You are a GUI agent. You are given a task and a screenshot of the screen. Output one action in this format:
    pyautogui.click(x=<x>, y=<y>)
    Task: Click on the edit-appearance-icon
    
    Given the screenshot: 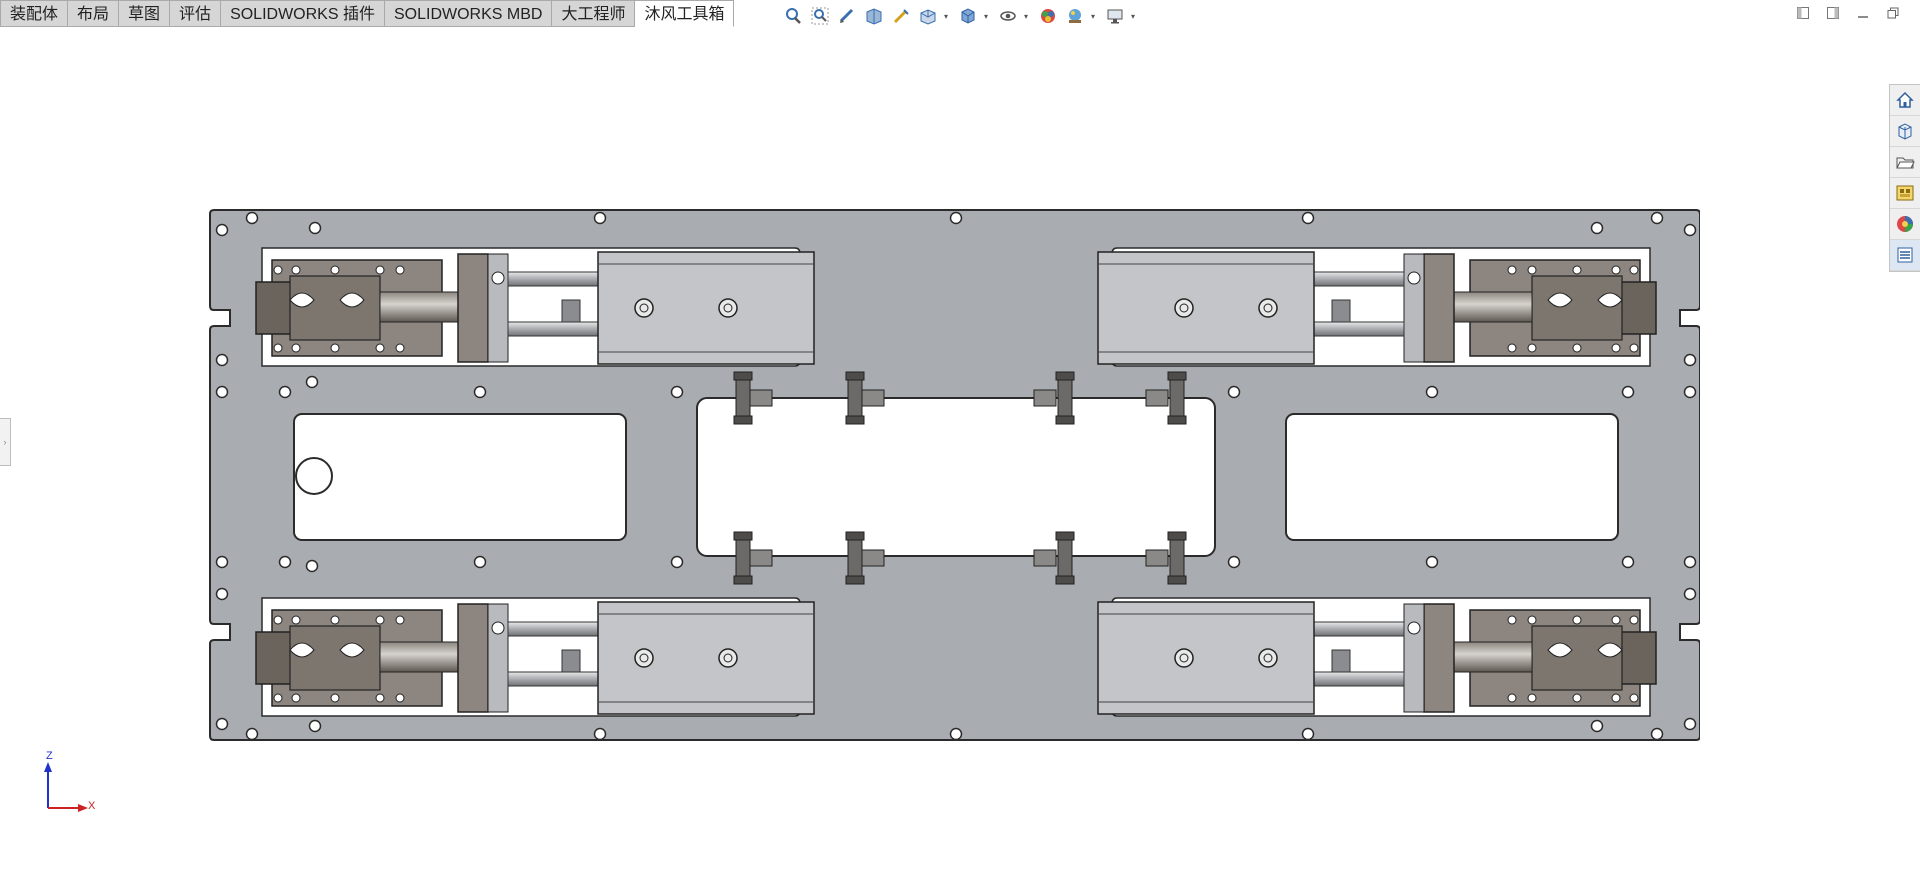 What is the action you would take?
    pyautogui.click(x=1048, y=16)
    